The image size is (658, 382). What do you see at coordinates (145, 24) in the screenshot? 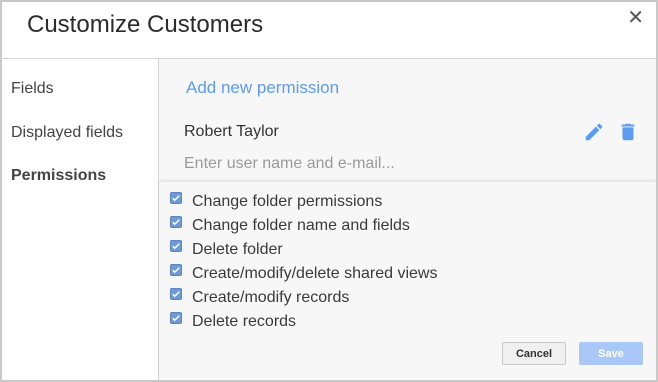
I see `dialog-title: Customize Customers` at bounding box center [145, 24].